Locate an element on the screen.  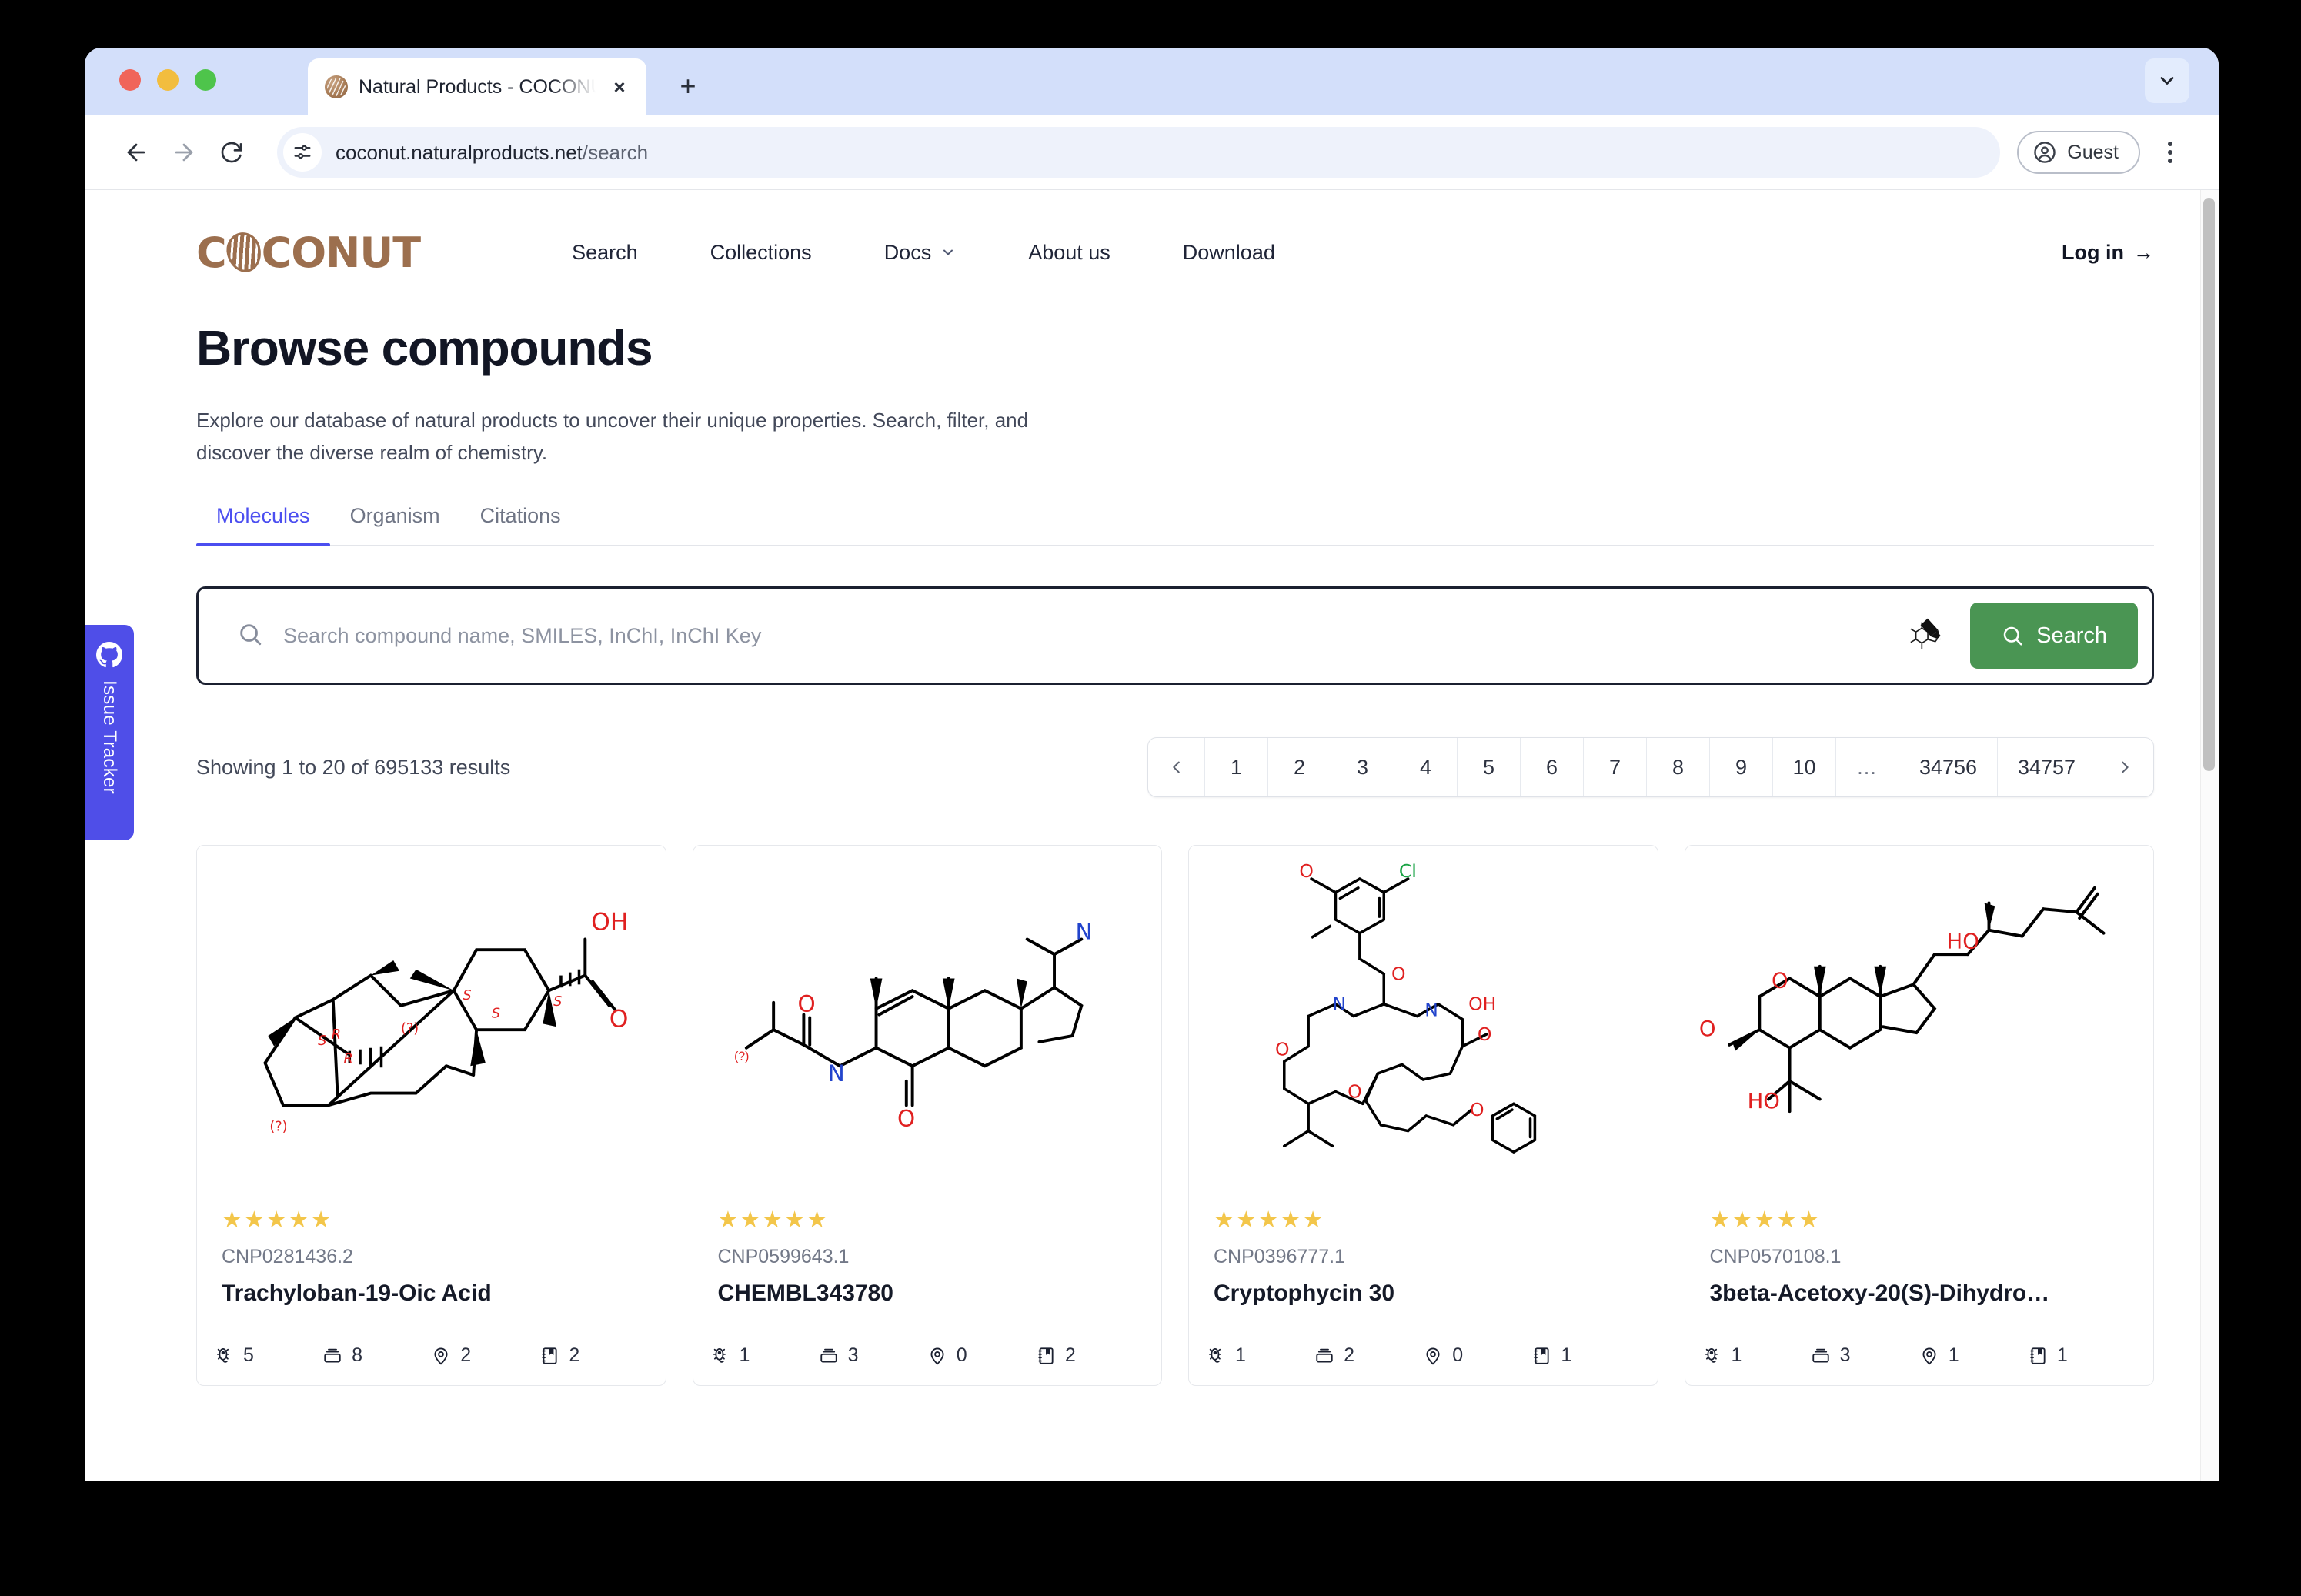
stat-locations: 1 is located at coordinates (1973, 1355).